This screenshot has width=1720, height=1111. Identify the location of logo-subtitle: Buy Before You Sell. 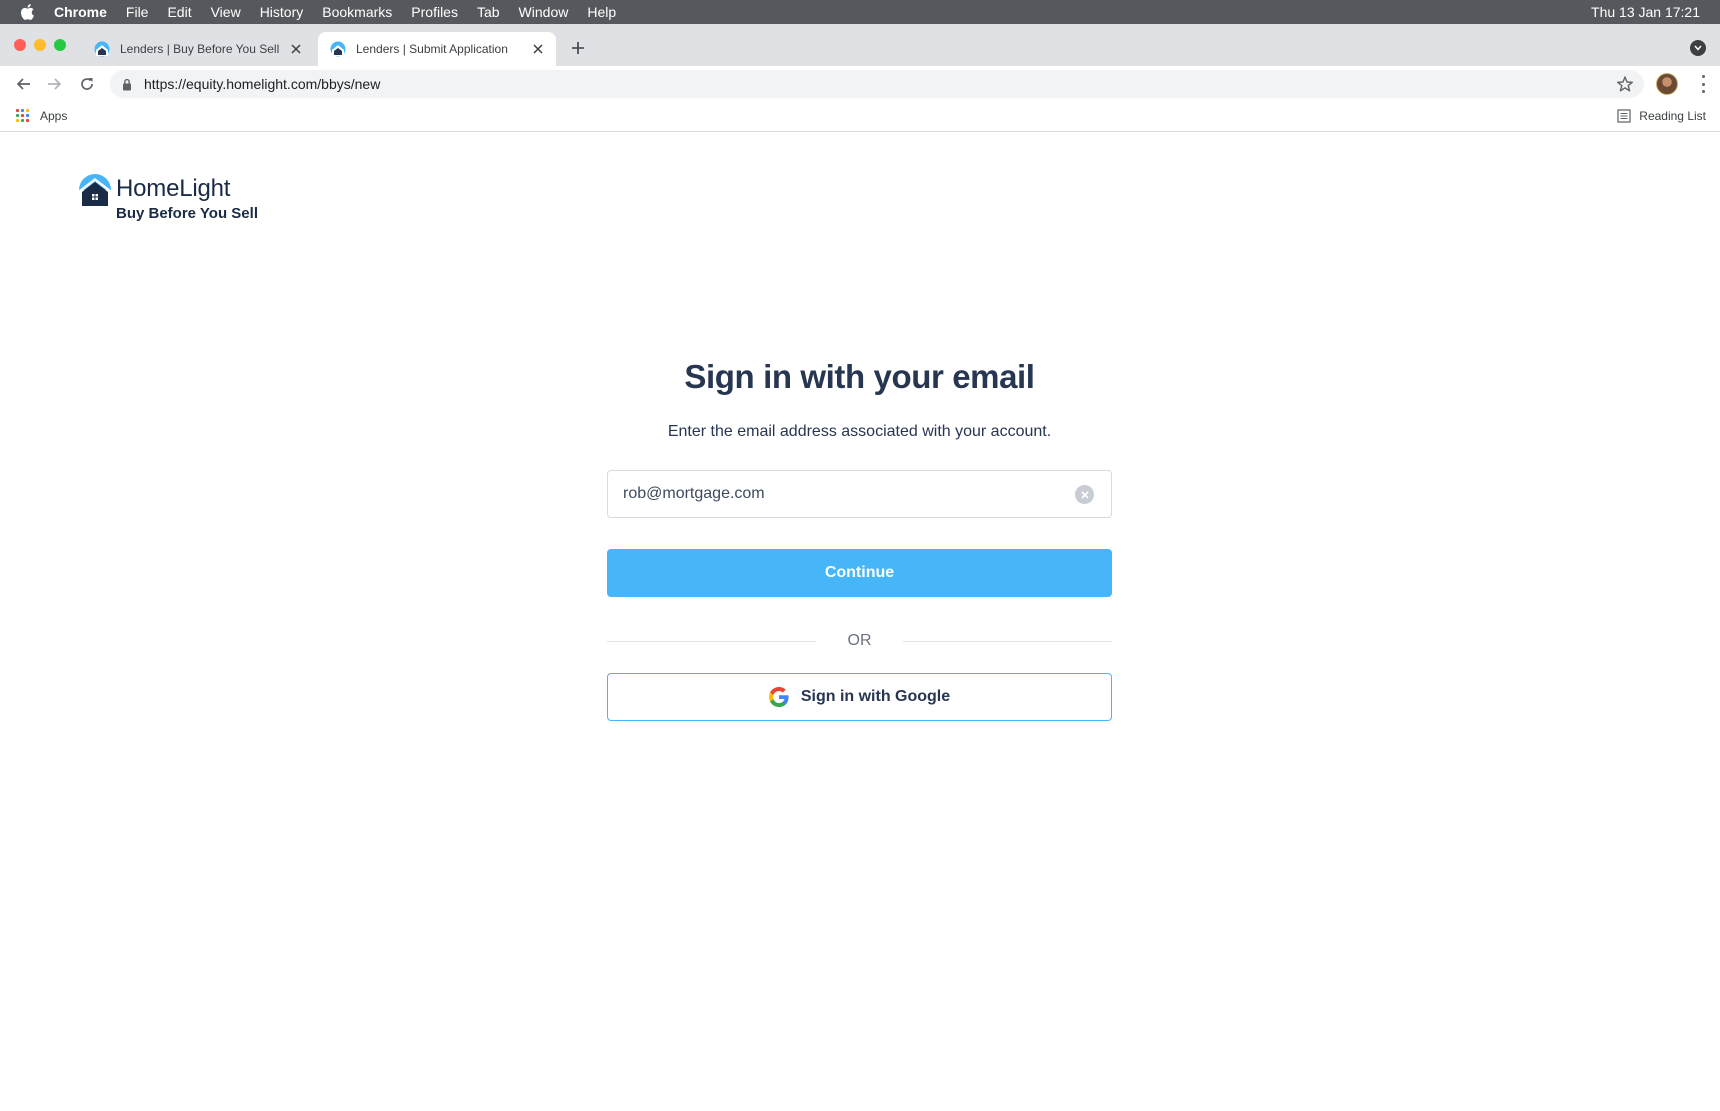
(187, 213).